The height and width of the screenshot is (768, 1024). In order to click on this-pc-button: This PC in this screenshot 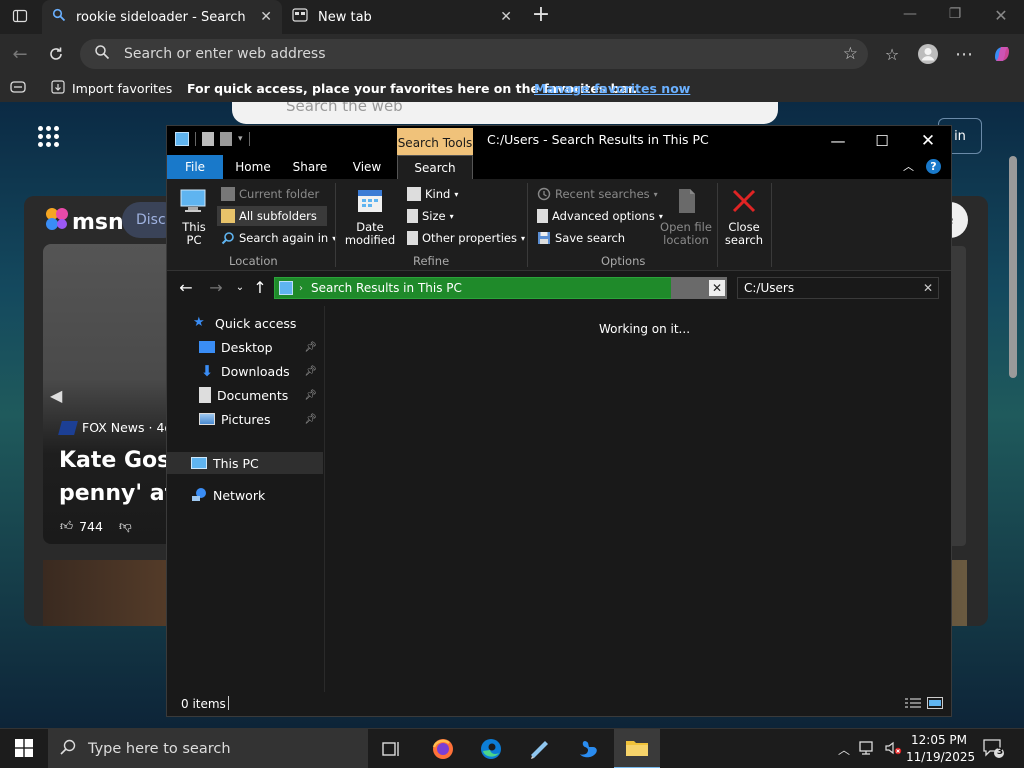, I will do `click(194, 216)`.